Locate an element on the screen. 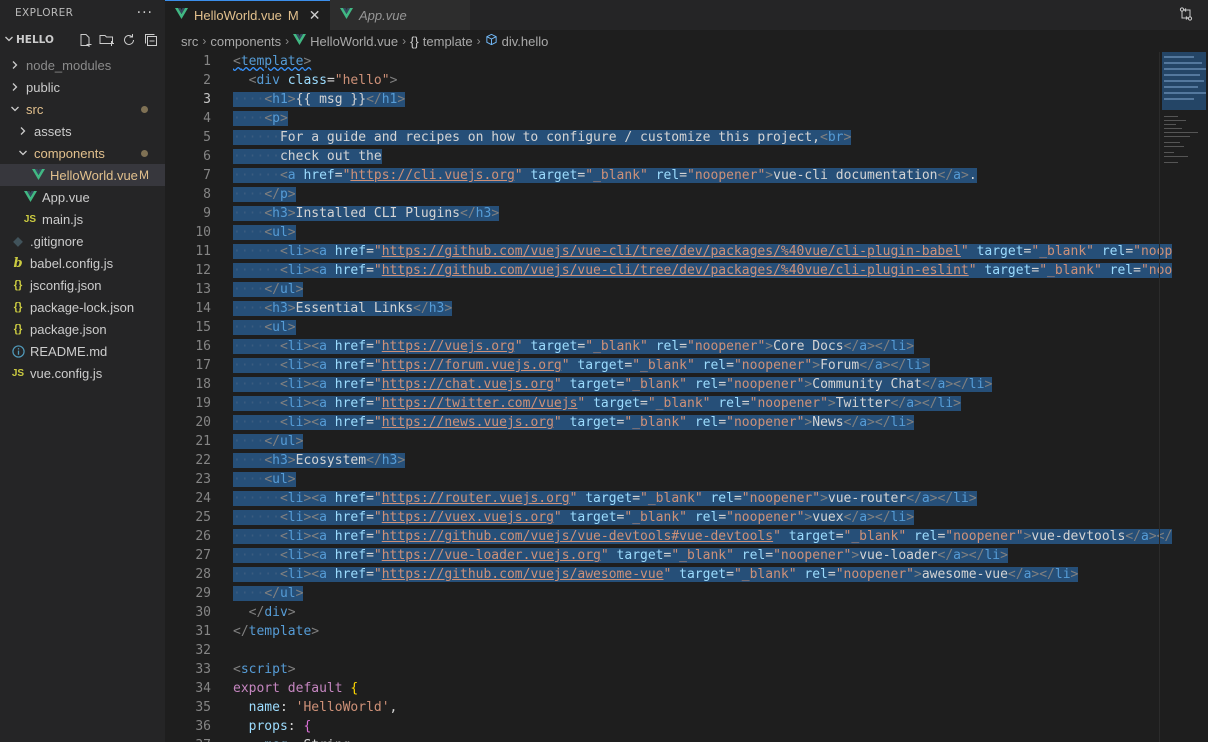  code-line: name: 'HelloWorld', is located at coordinates (693, 707).